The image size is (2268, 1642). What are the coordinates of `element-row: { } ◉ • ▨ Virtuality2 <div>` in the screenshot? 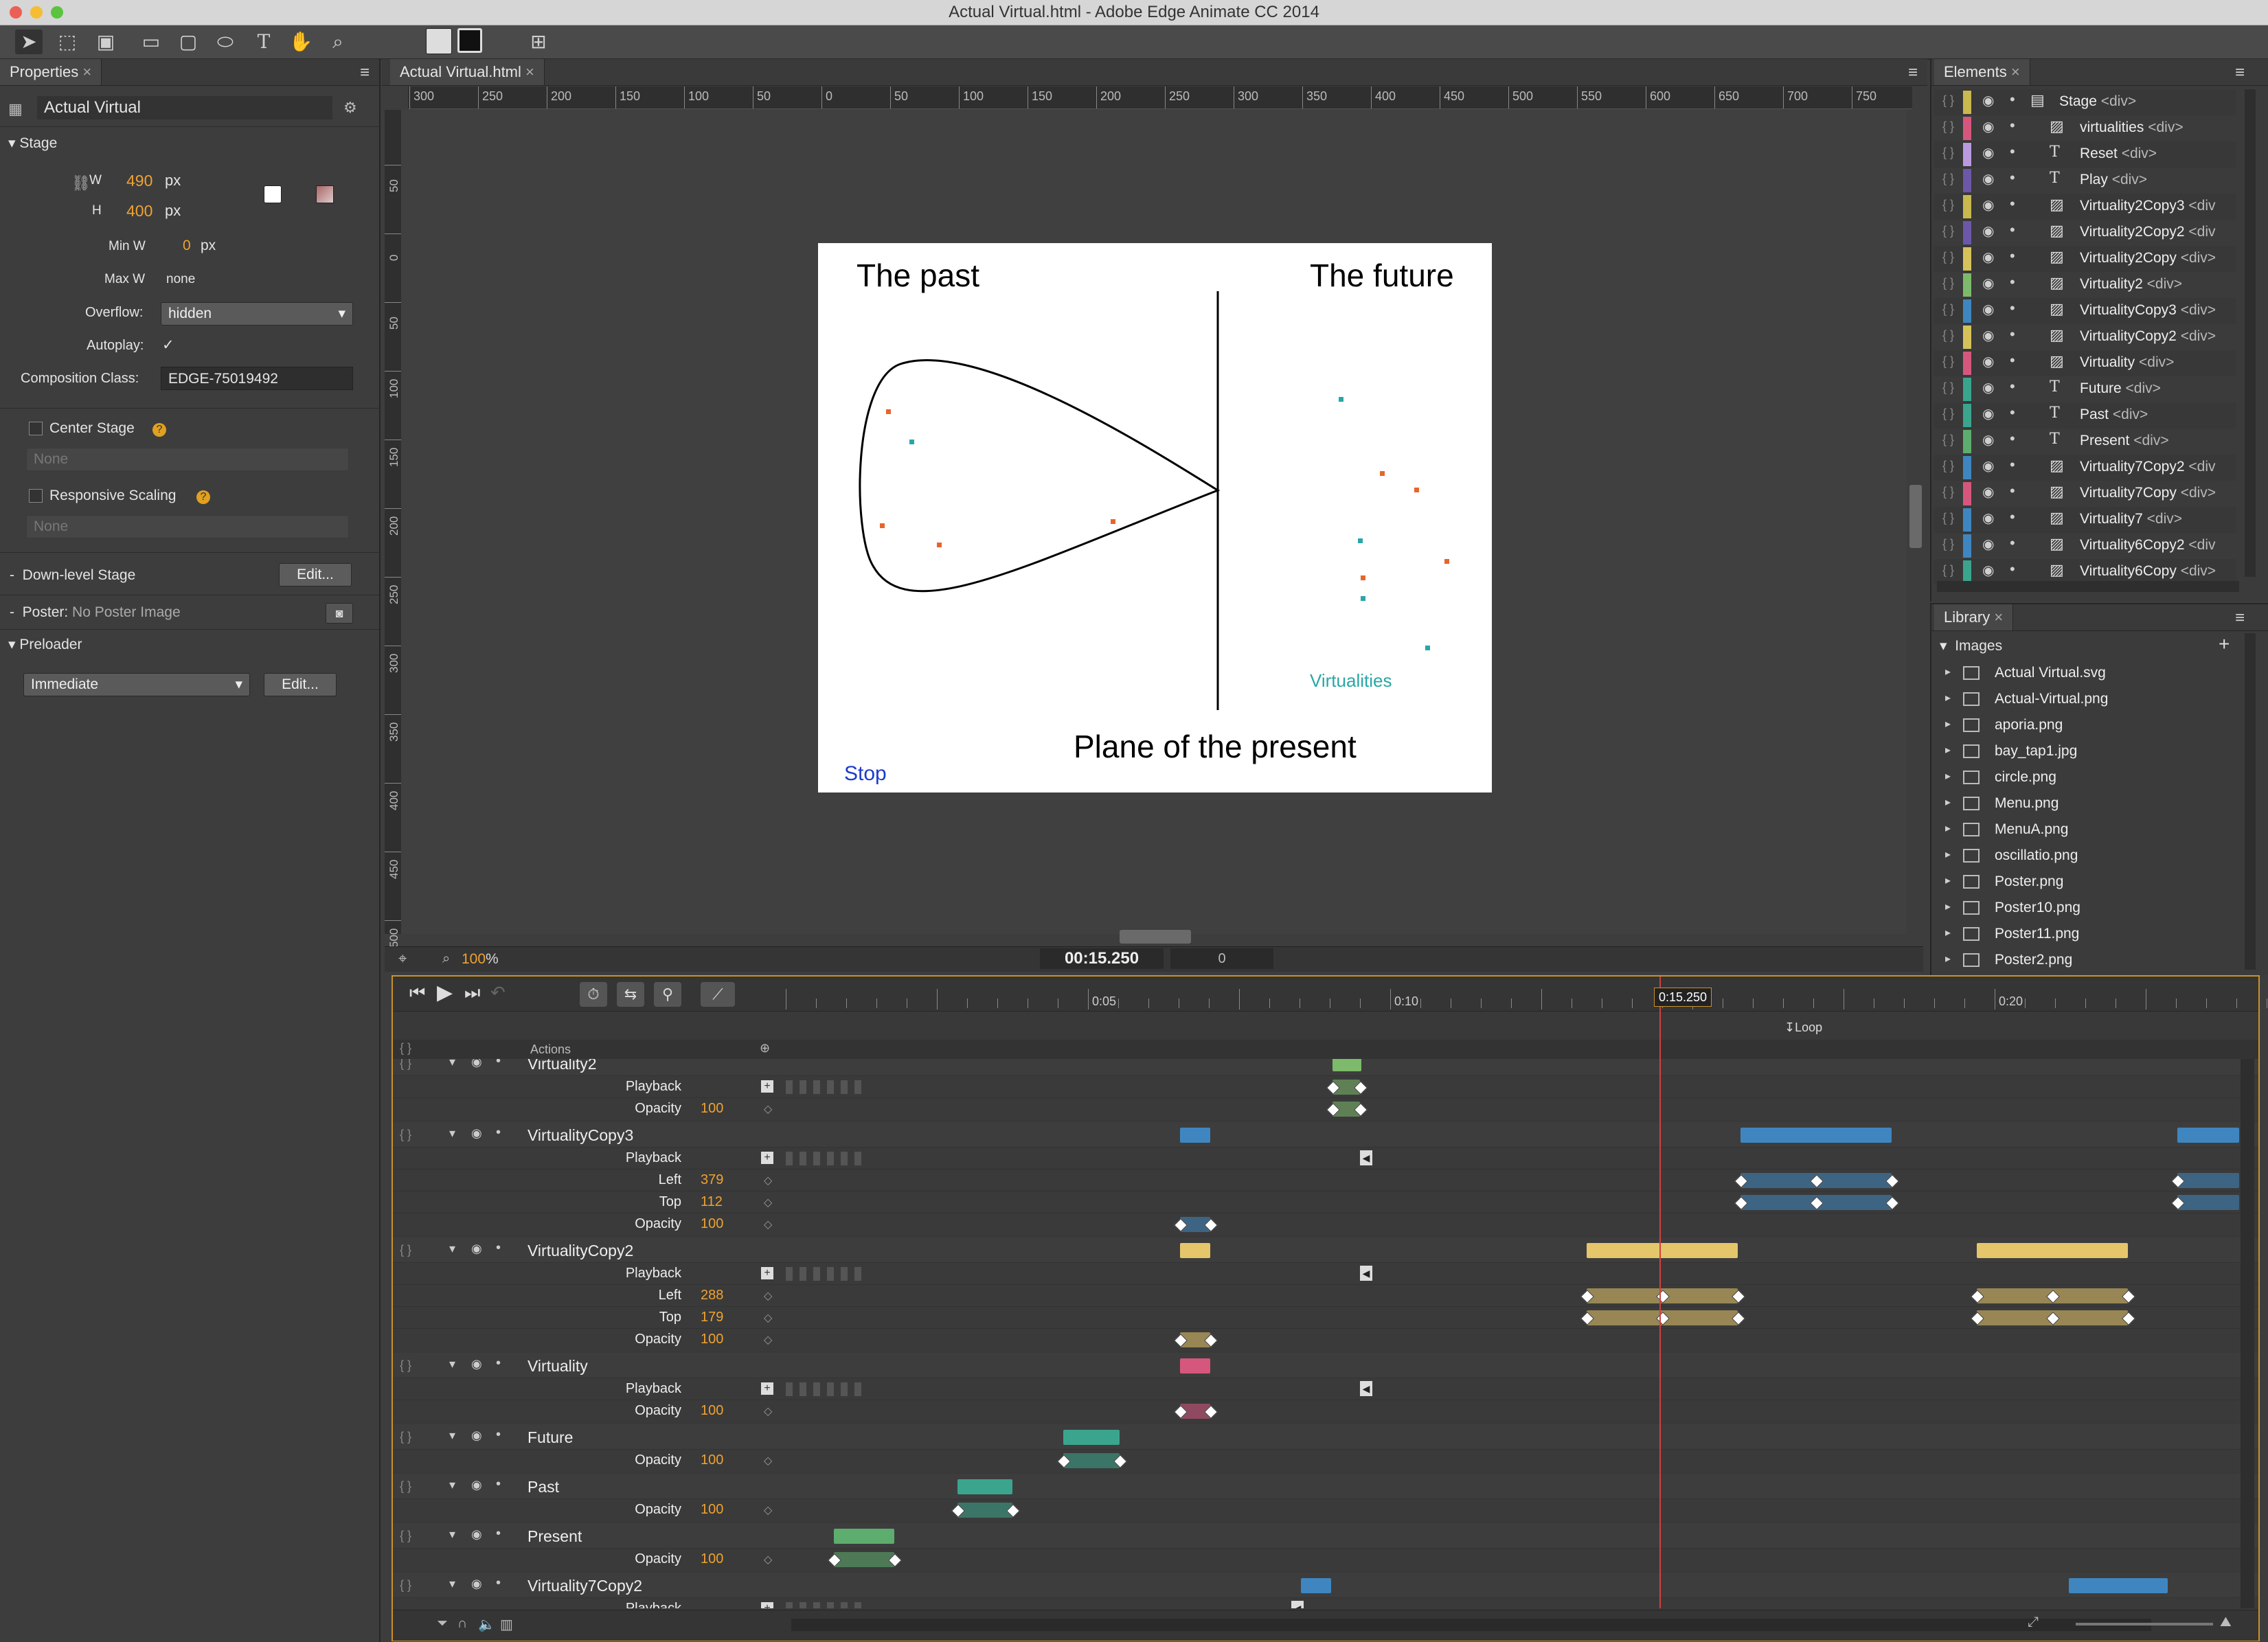 It's located at (2085, 285).